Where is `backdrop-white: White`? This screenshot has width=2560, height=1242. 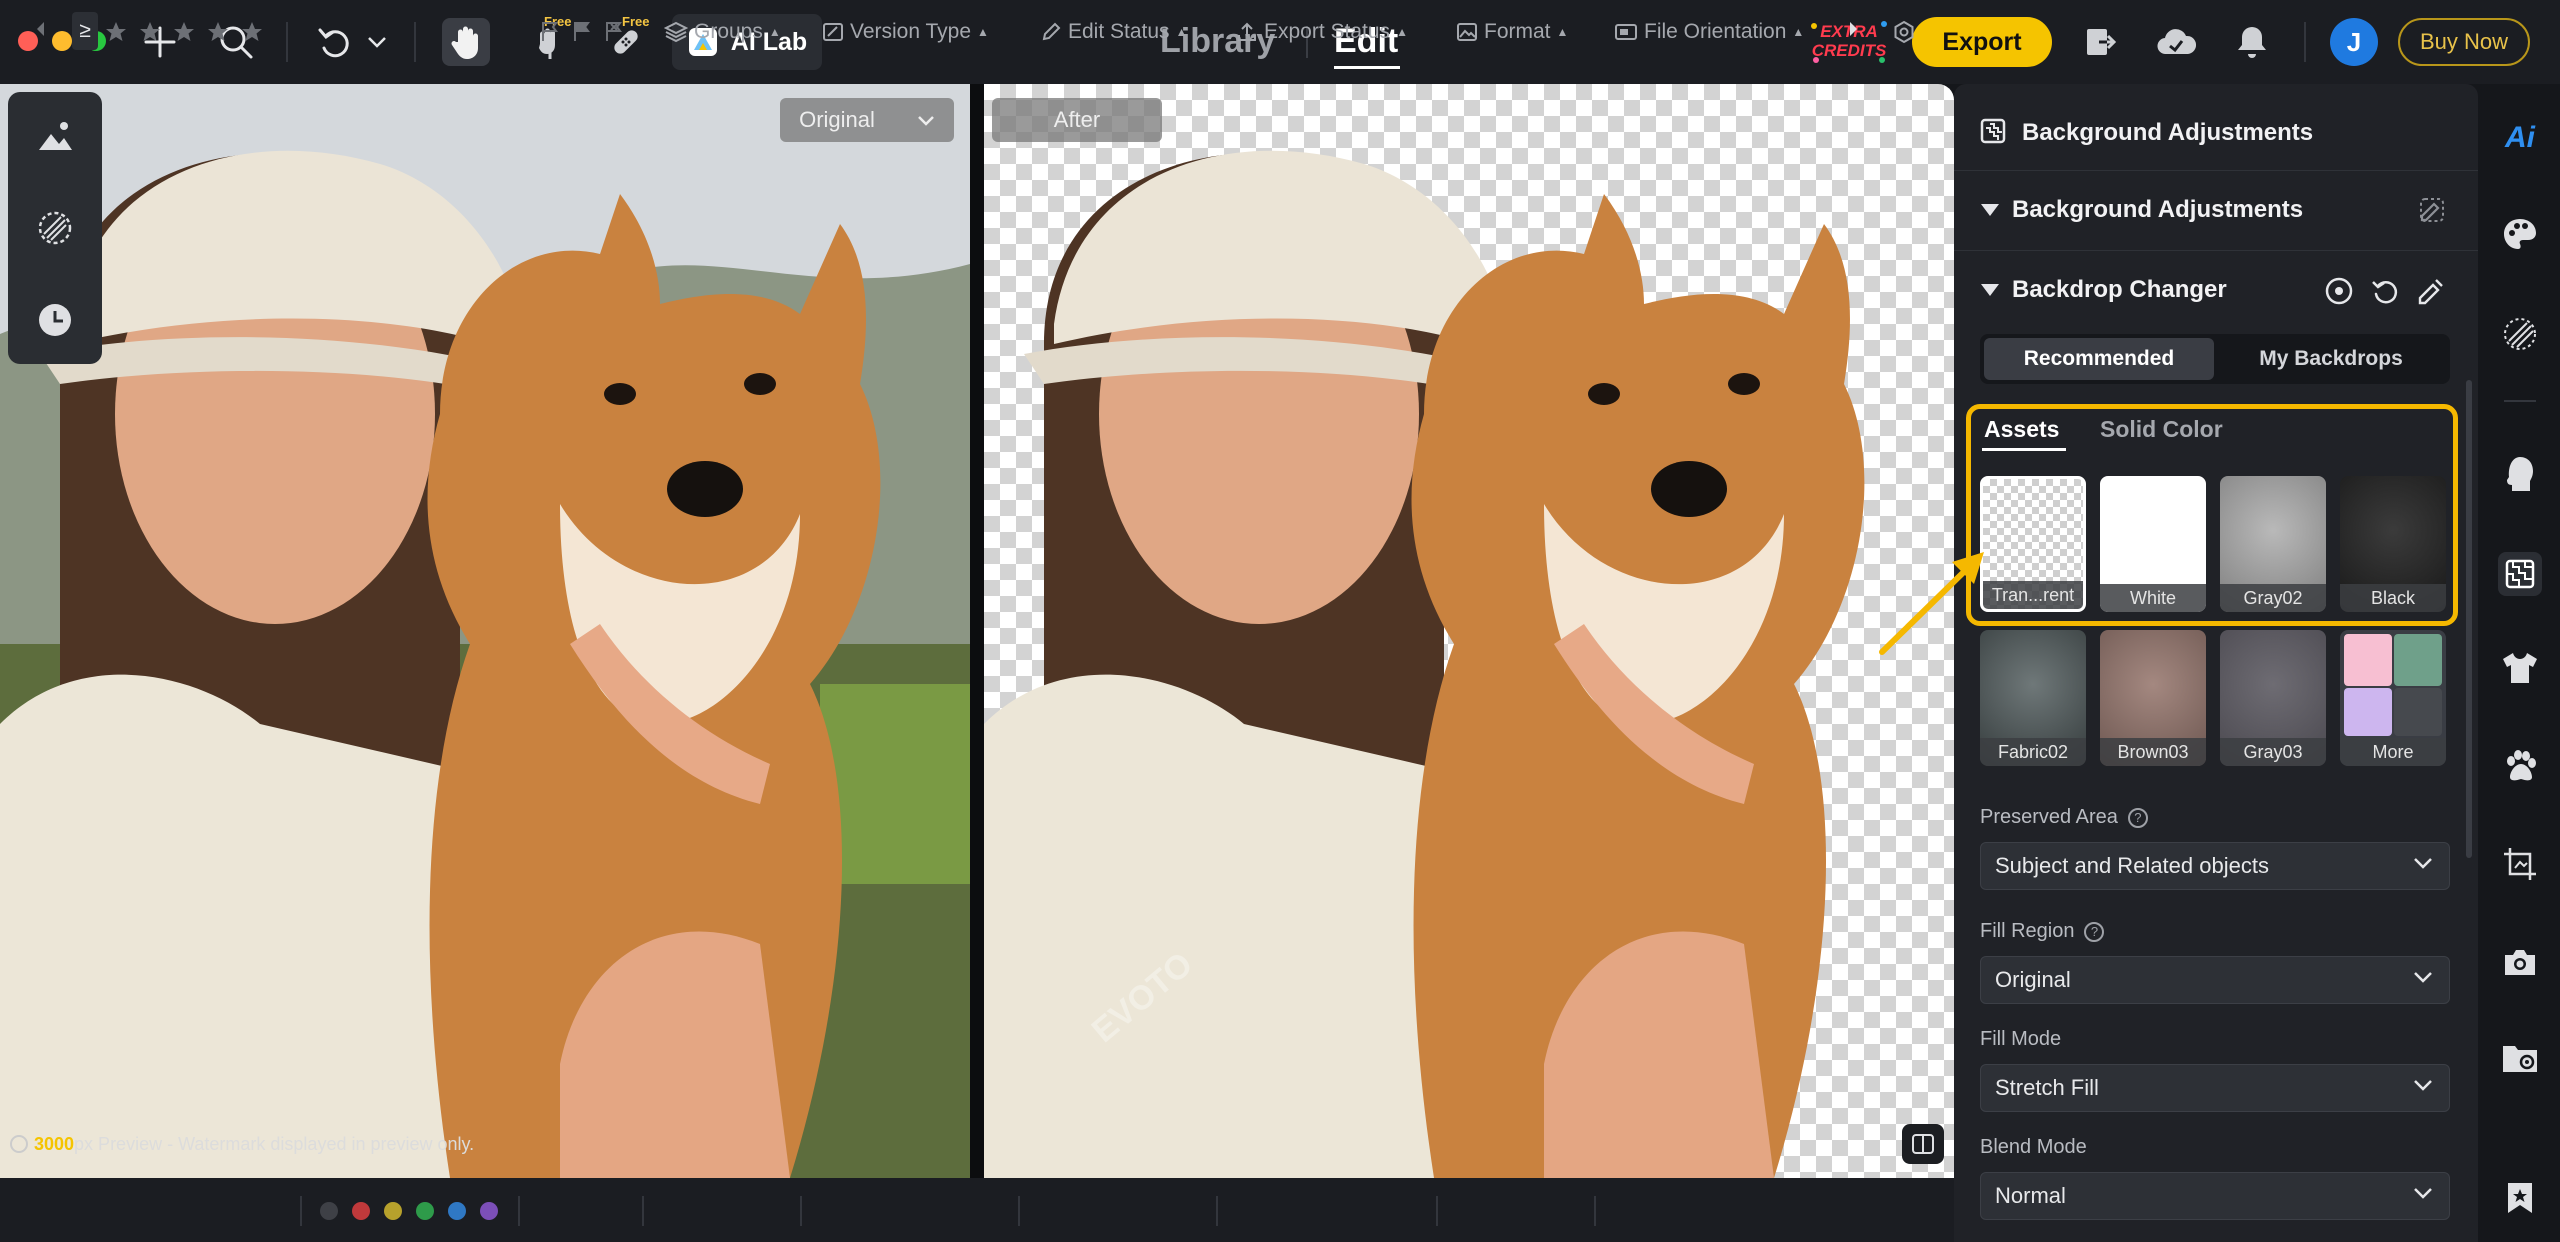
backdrop-white: White is located at coordinates (2153, 544).